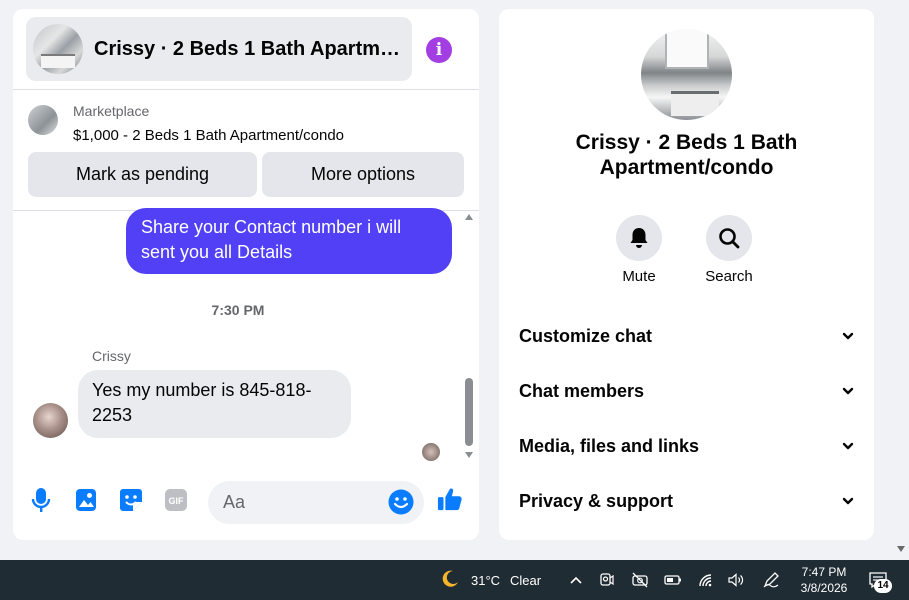  Describe the element at coordinates (824, 572) in the screenshot. I see `clock-time: 7:47 PM` at that location.